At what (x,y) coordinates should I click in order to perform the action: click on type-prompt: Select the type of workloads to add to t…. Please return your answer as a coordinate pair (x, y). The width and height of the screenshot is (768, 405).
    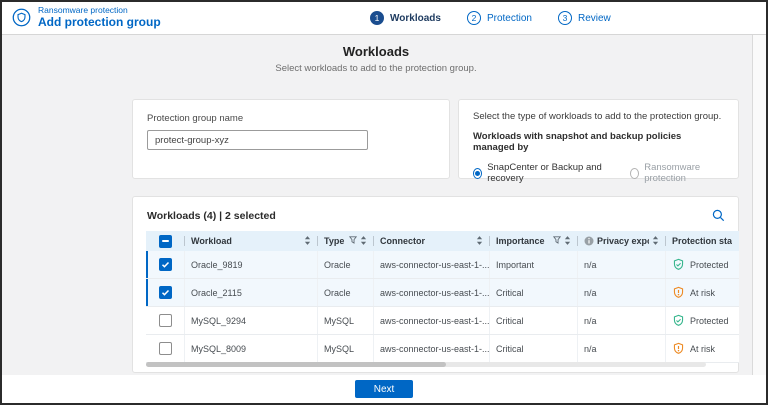
    Looking at the image, I should click on (597, 116).